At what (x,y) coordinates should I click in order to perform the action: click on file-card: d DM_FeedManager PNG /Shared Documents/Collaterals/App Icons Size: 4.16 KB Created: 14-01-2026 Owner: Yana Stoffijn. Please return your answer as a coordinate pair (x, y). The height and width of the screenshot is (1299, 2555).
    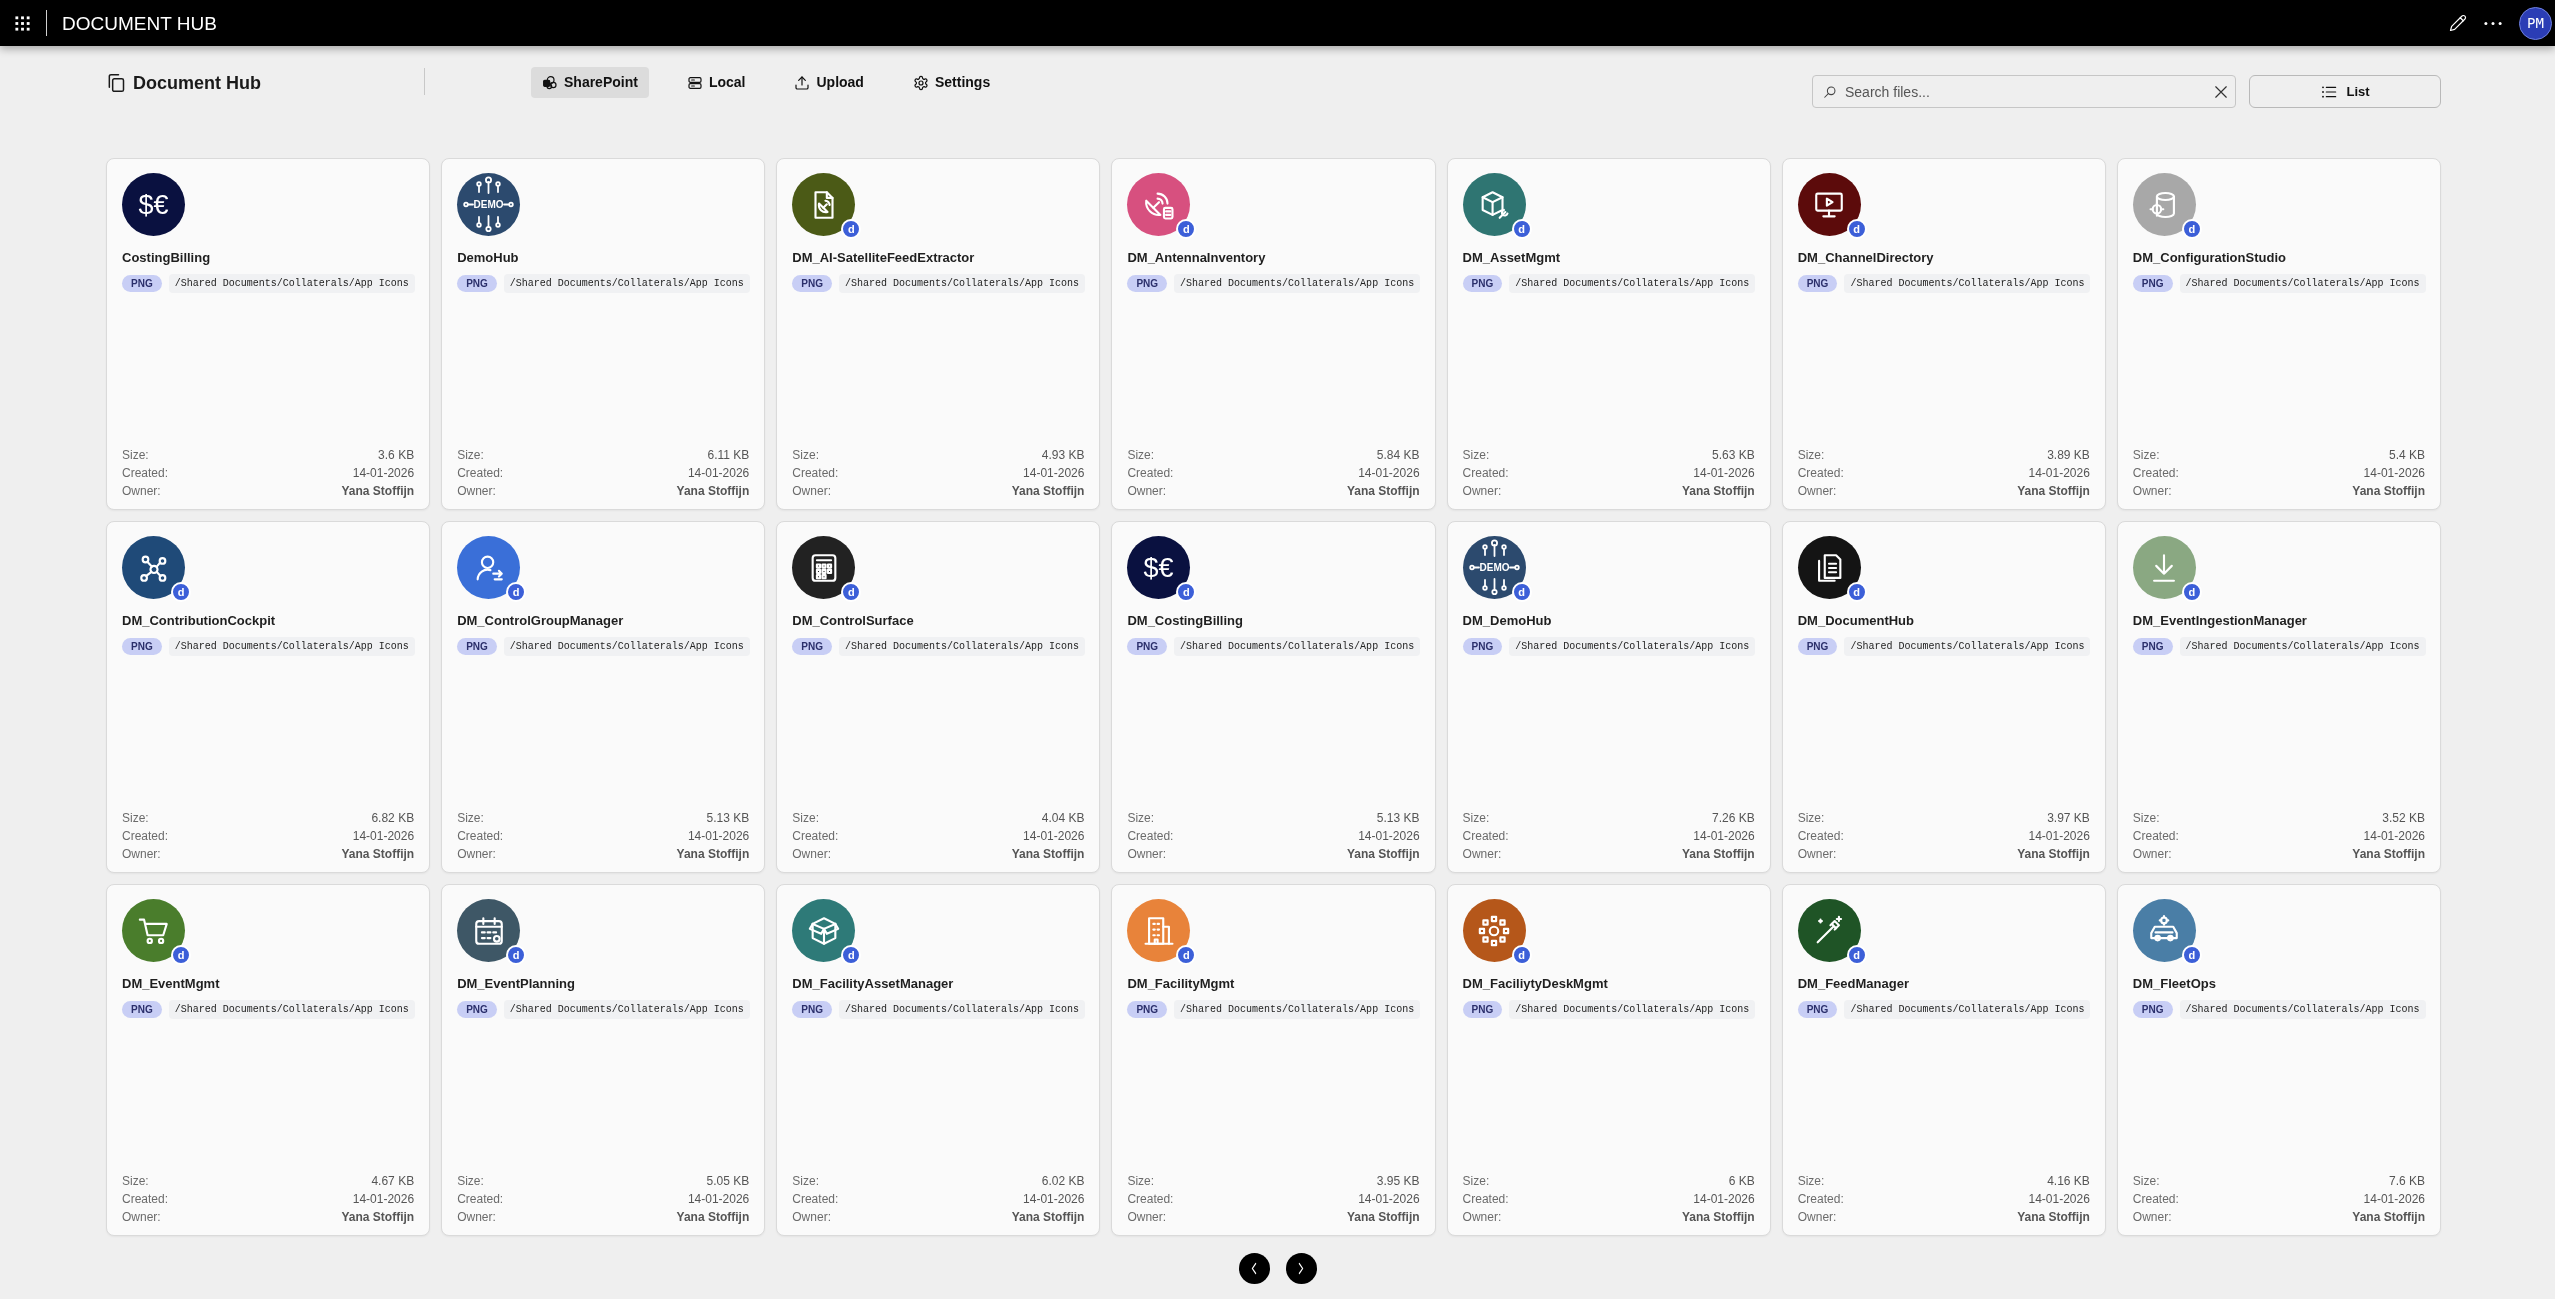
    Looking at the image, I should click on (1943, 1060).